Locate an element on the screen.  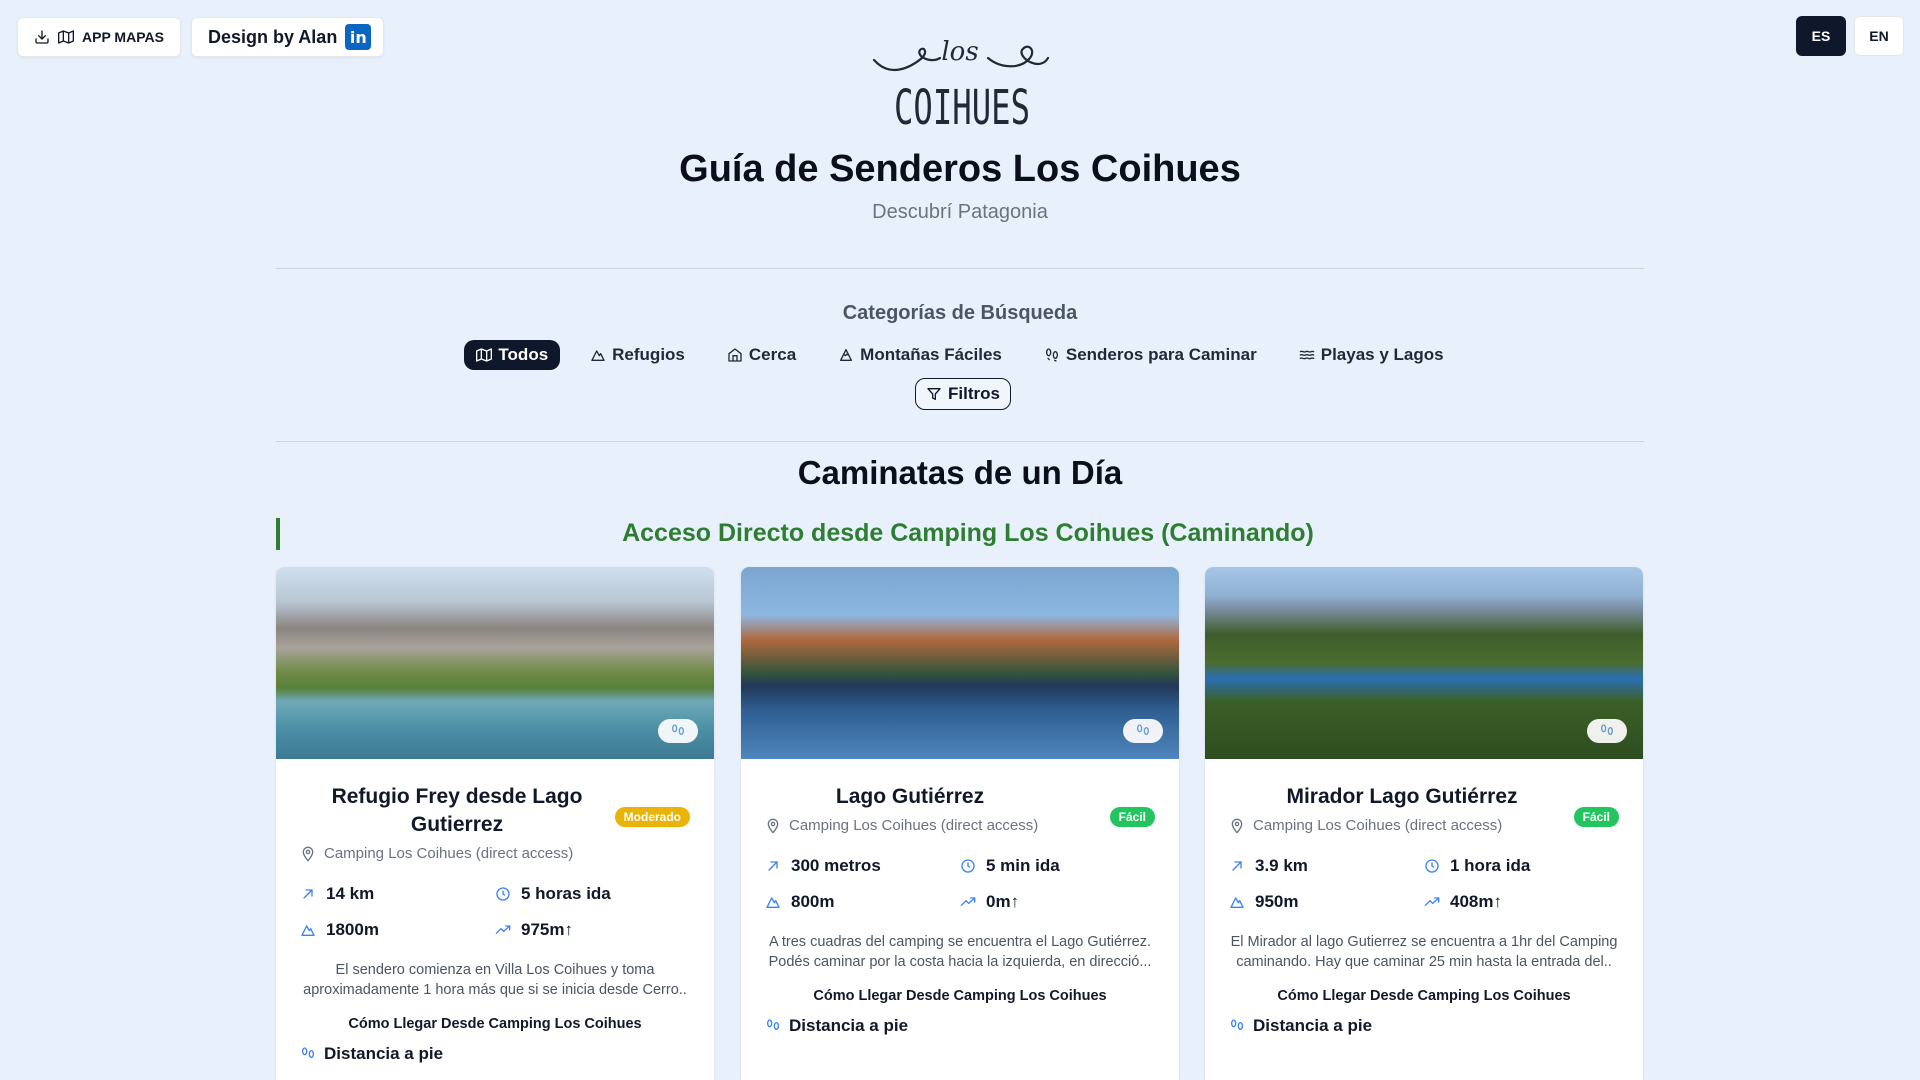
stat-distance: 3.9 km is located at coordinates (1326, 866).